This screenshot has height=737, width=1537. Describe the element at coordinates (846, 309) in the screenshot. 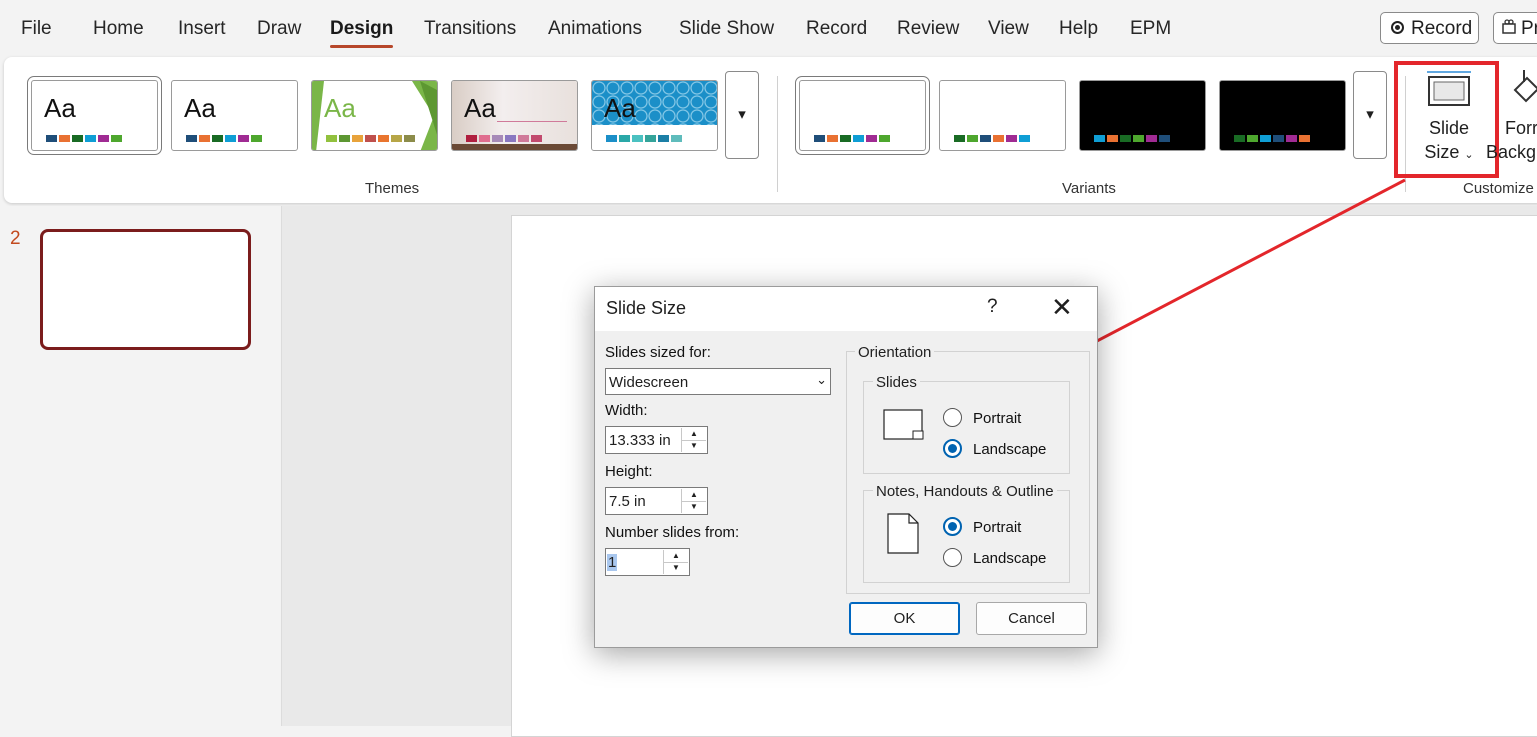

I see `dialog-titlebar: Slide Size ? ✕` at that location.